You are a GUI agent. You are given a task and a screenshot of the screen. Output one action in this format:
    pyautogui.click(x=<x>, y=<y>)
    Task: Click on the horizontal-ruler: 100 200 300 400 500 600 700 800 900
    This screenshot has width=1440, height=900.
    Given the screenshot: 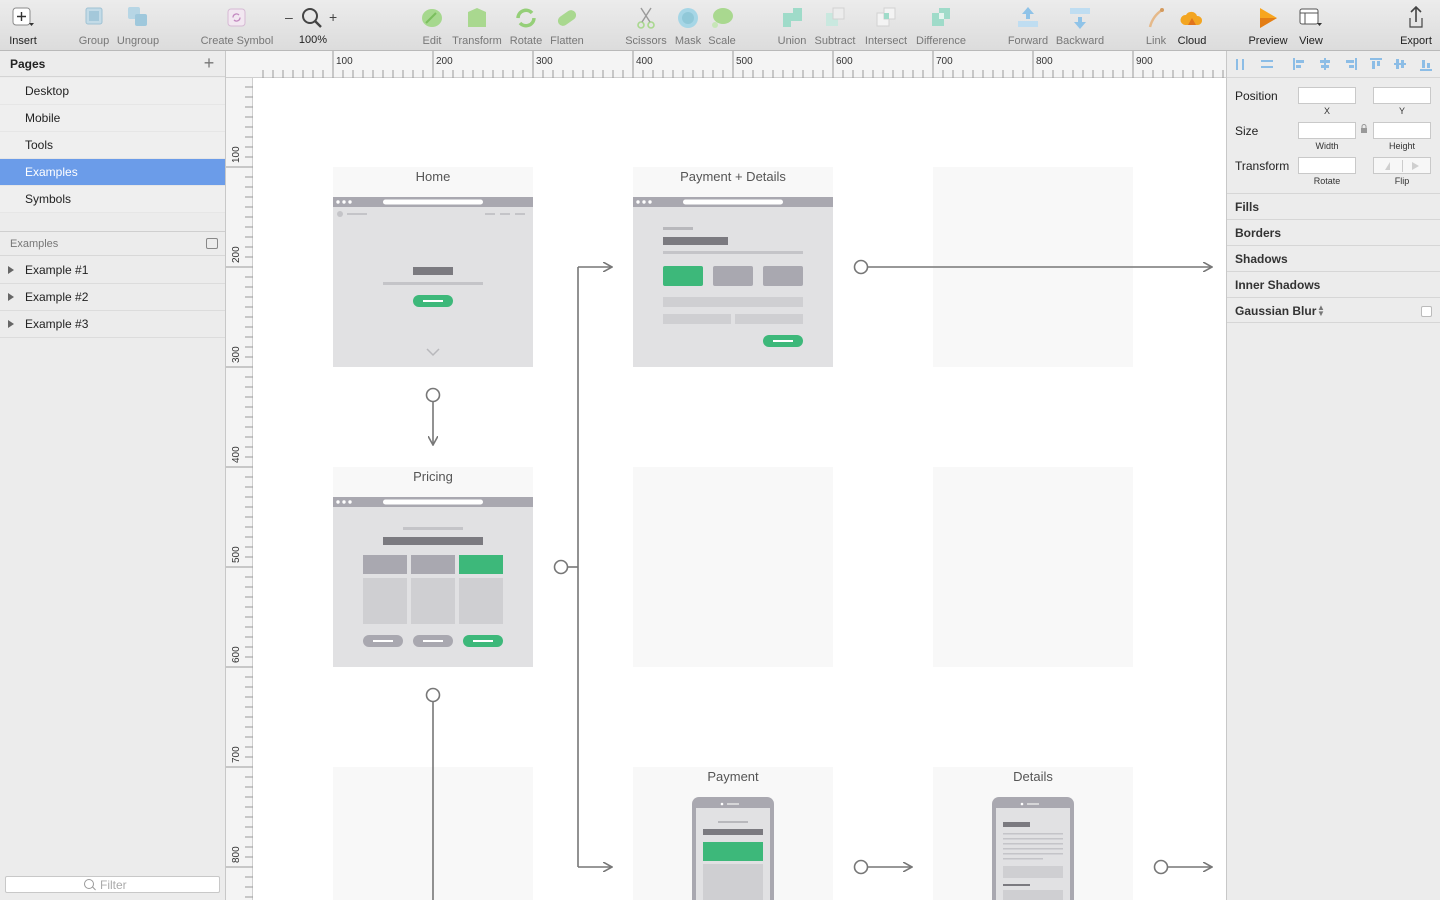 What is the action you would take?
    pyautogui.click(x=726, y=64)
    